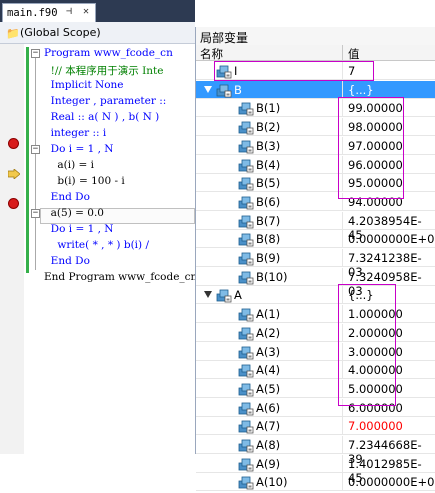 The width and height of the screenshot is (435, 493). I want to click on local-variable-row: B(3) 97.00000, so click(315, 145).